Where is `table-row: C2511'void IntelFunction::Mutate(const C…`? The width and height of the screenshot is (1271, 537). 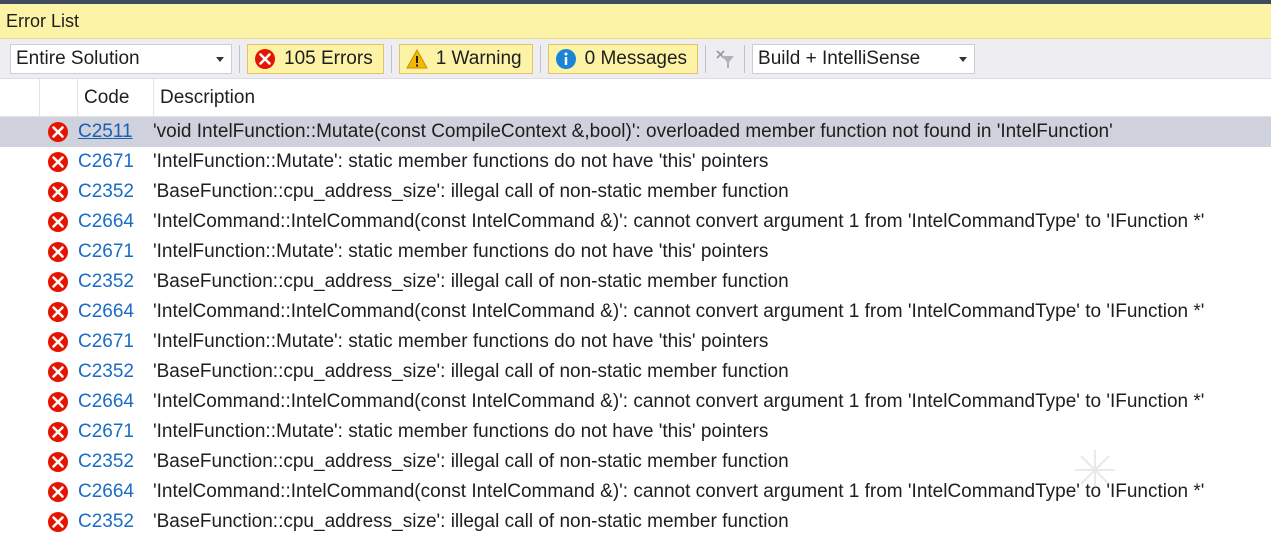 table-row: C2511'void IntelFunction::Mutate(const C… is located at coordinates (635, 132).